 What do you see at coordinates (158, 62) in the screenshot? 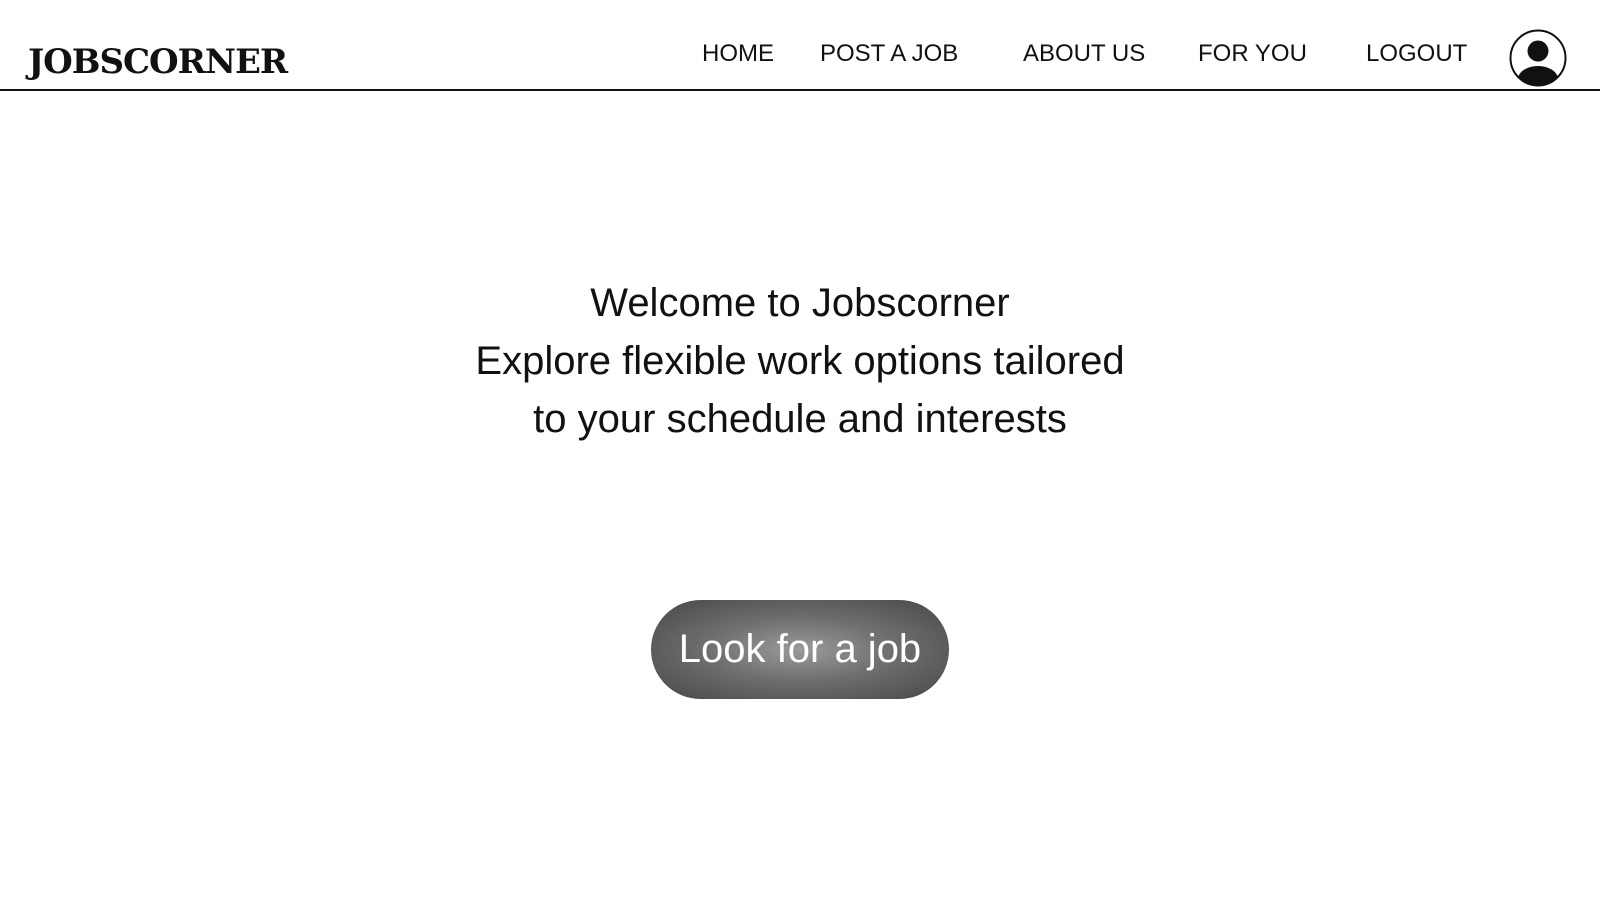
I see `site-logo: JOBSCORNER` at bounding box center [158, 62].